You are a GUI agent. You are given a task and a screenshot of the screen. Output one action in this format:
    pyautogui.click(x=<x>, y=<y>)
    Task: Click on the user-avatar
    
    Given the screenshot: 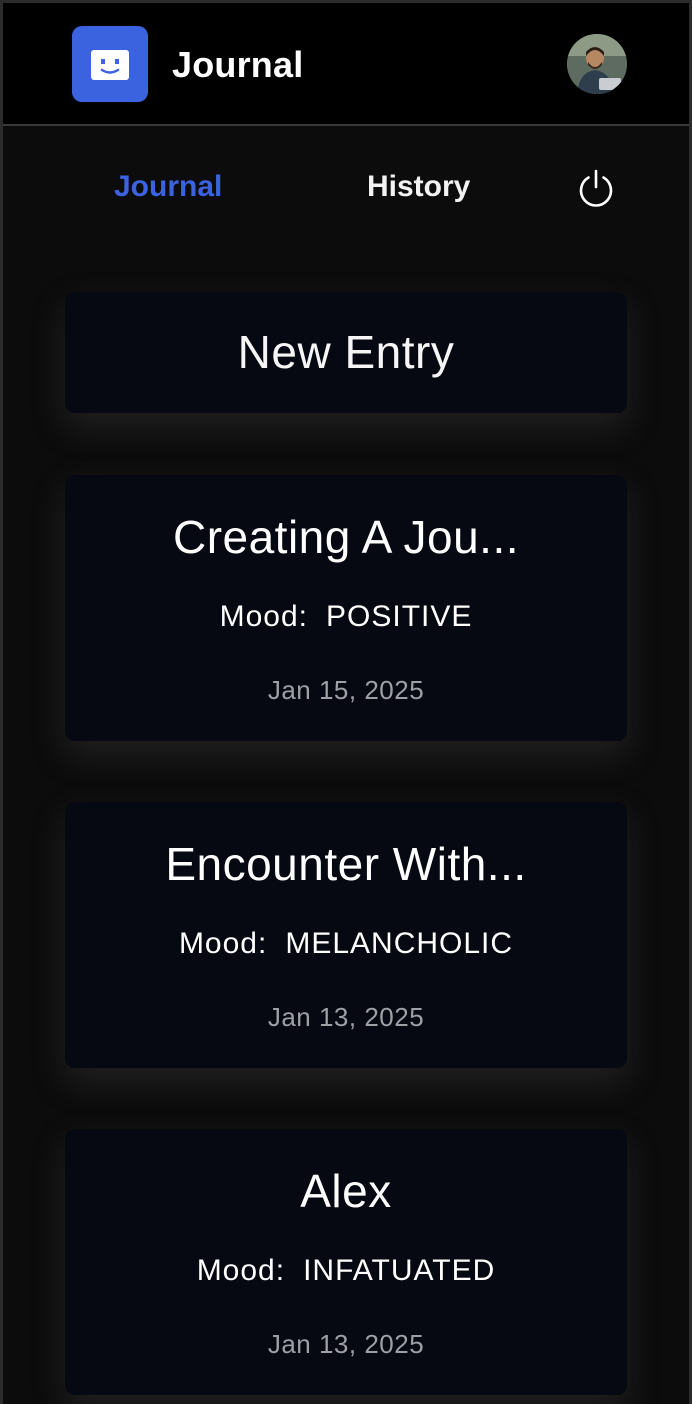 What is the action you would take?
    pyautogui.click(x=597, y=64)
    